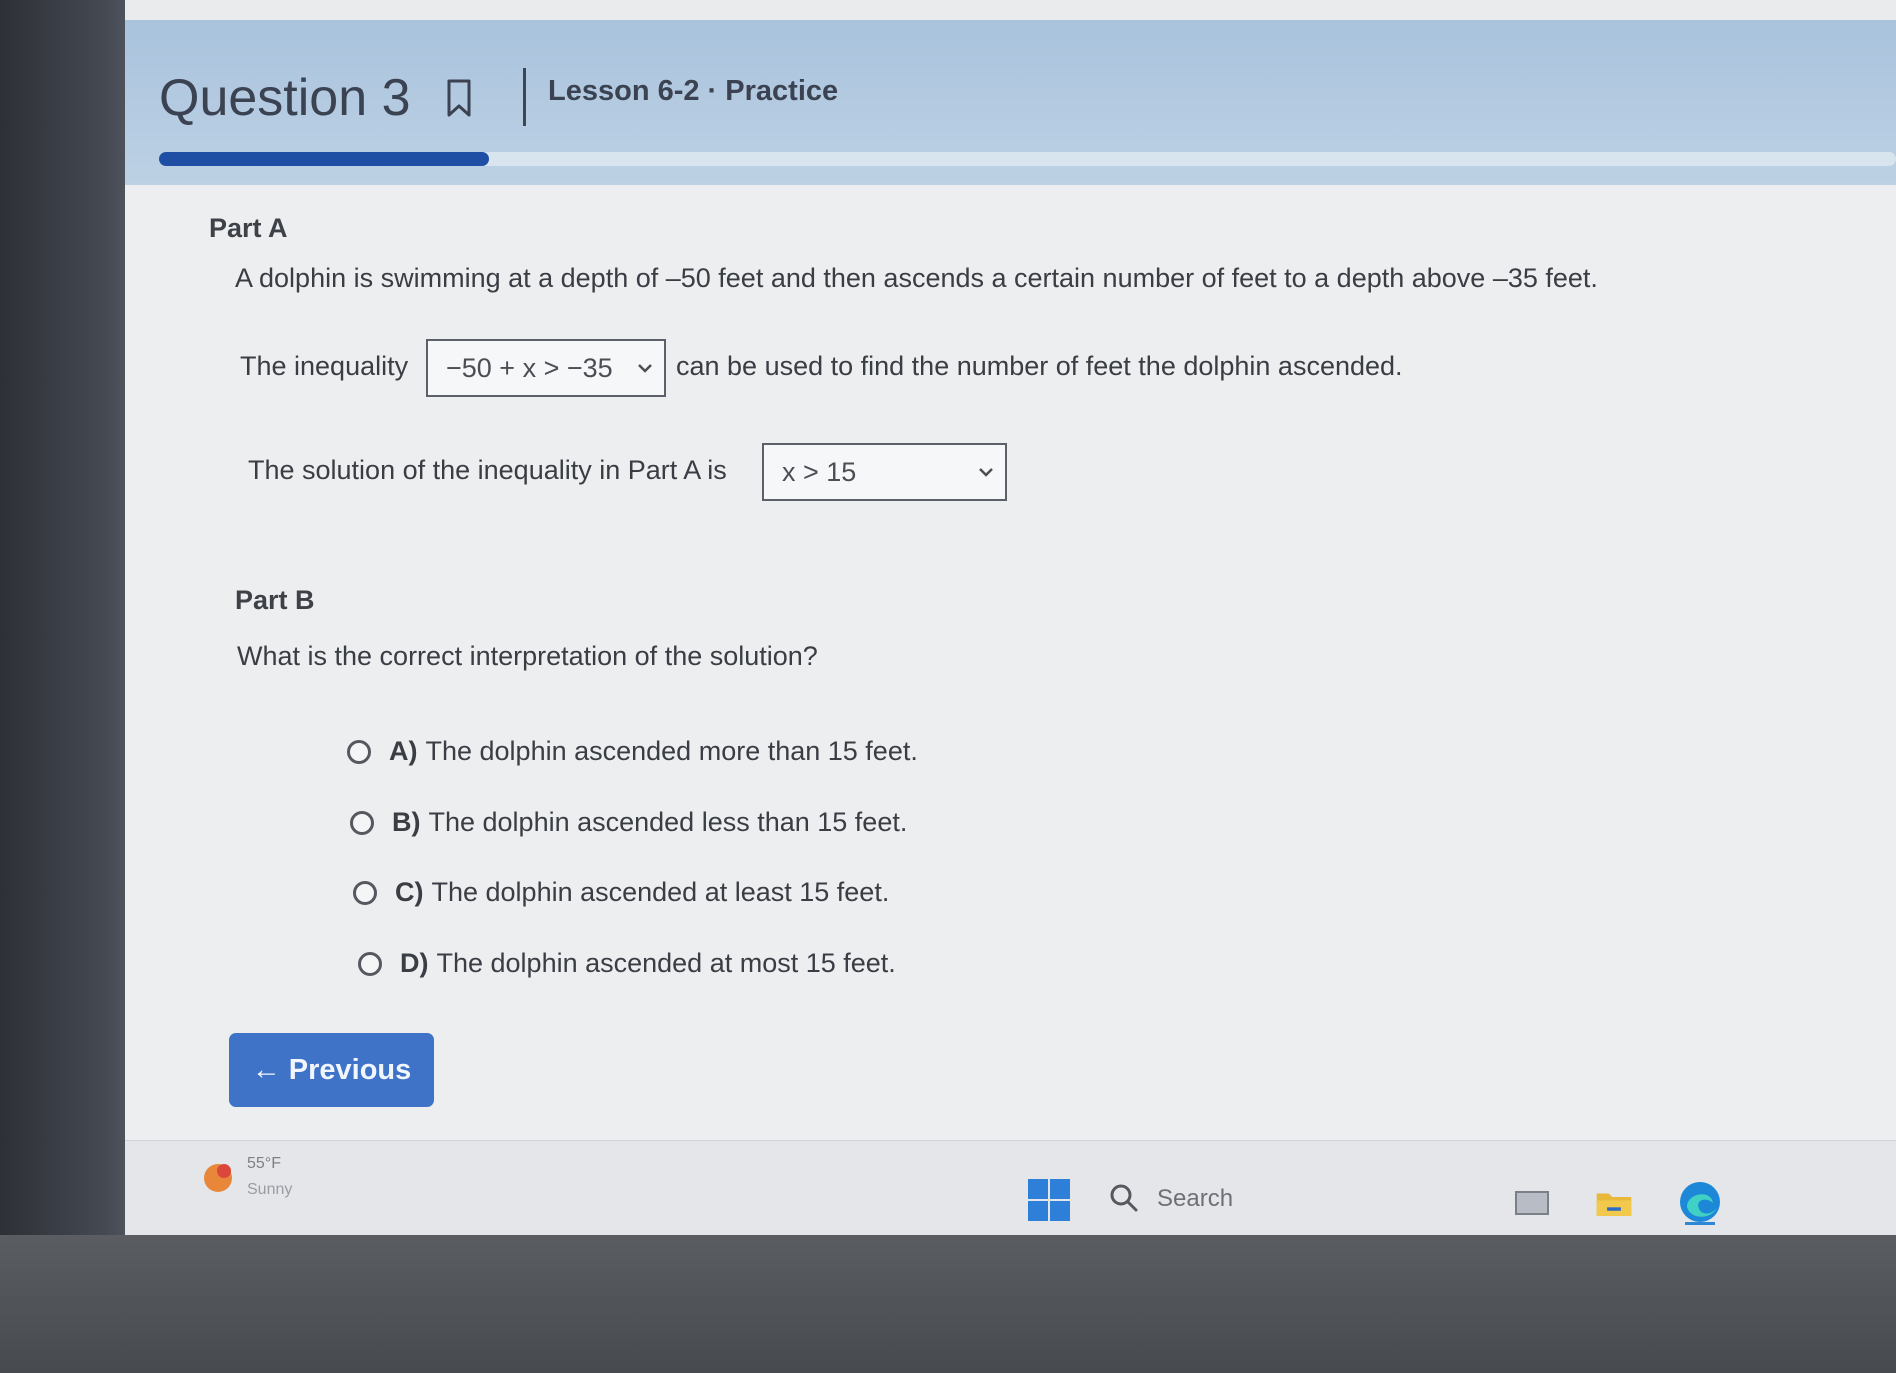  What do you see at coordinates (1614, 1203) in the screenshot?
I see `file-explorer-icon` at bounding box center [1614, 1203].